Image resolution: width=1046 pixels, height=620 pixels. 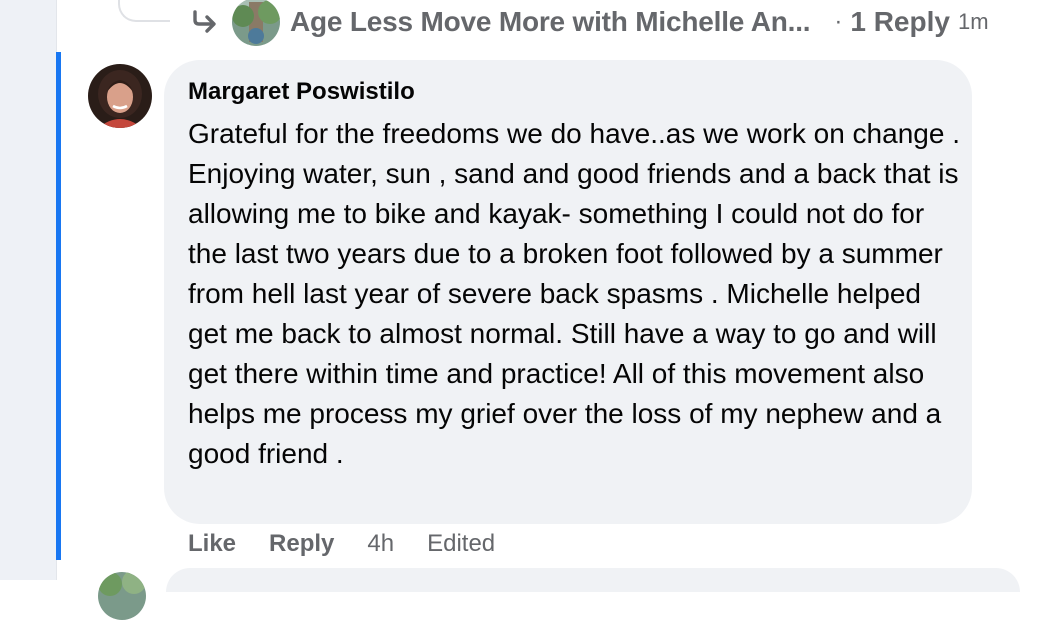 What do you see at coordinates (593, 580) in the screenshot?
I see `next-comment-bubble` at bounding box center [593, 580].